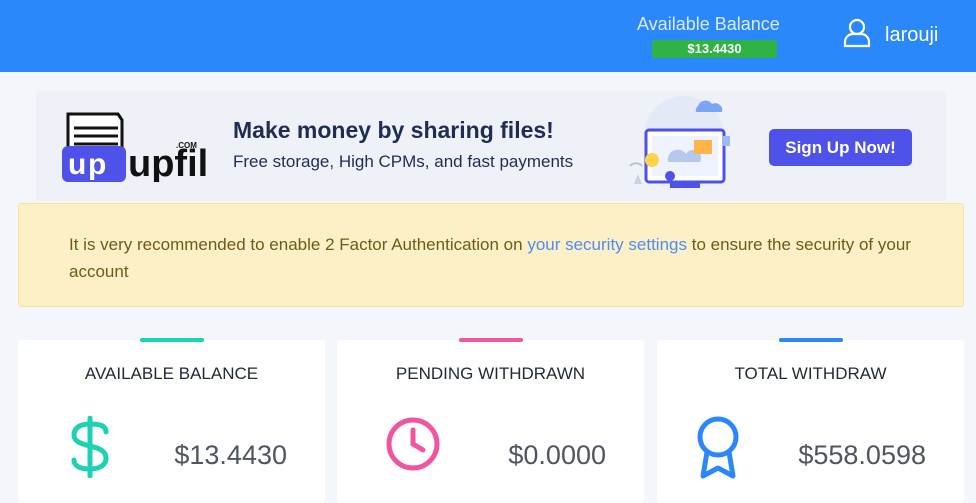 The width and height of the screenshot is (976, 503). Describe the element at coordinates (718, 450) in the screenshot. I see `award-icon` at that location.